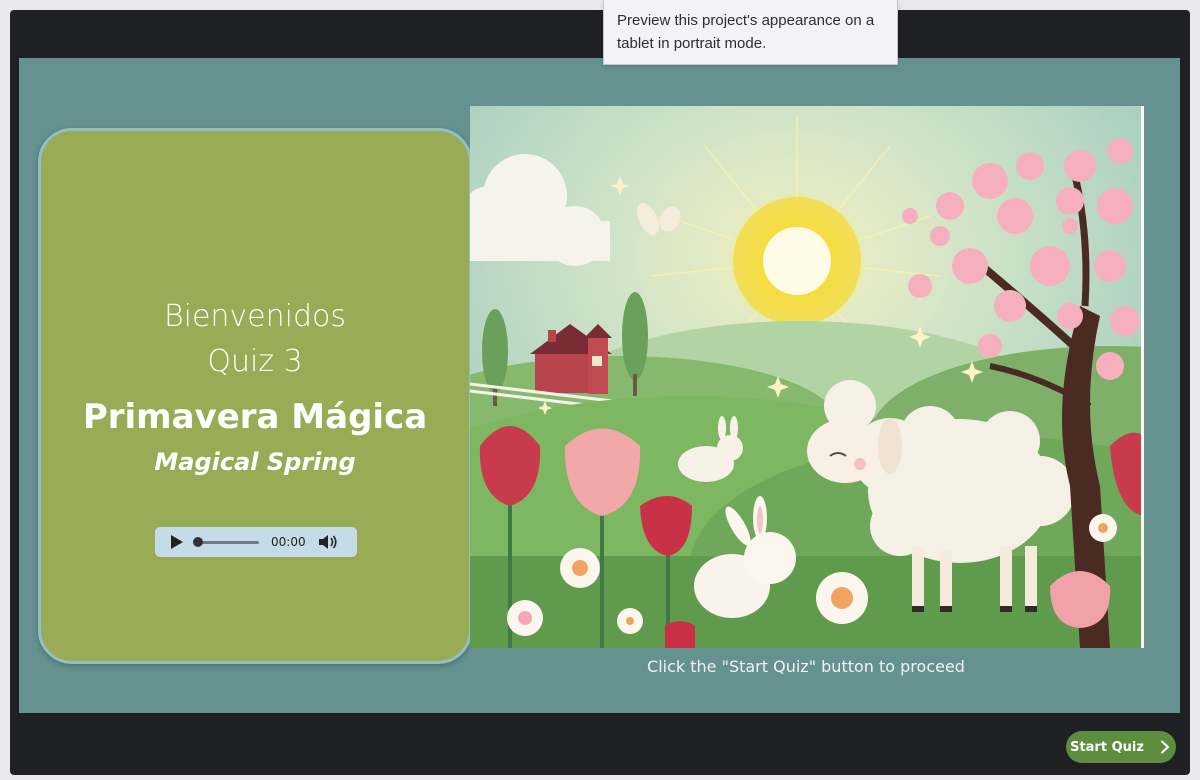  What do you see at coordinates (255, 417) in the screenshot?
I see `quiz-title: Primavera Mágica` at bounding box center [255, 417].